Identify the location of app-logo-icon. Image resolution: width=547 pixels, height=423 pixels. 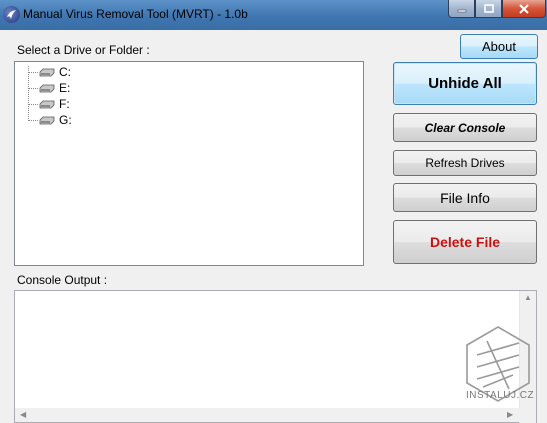
(11, 14).